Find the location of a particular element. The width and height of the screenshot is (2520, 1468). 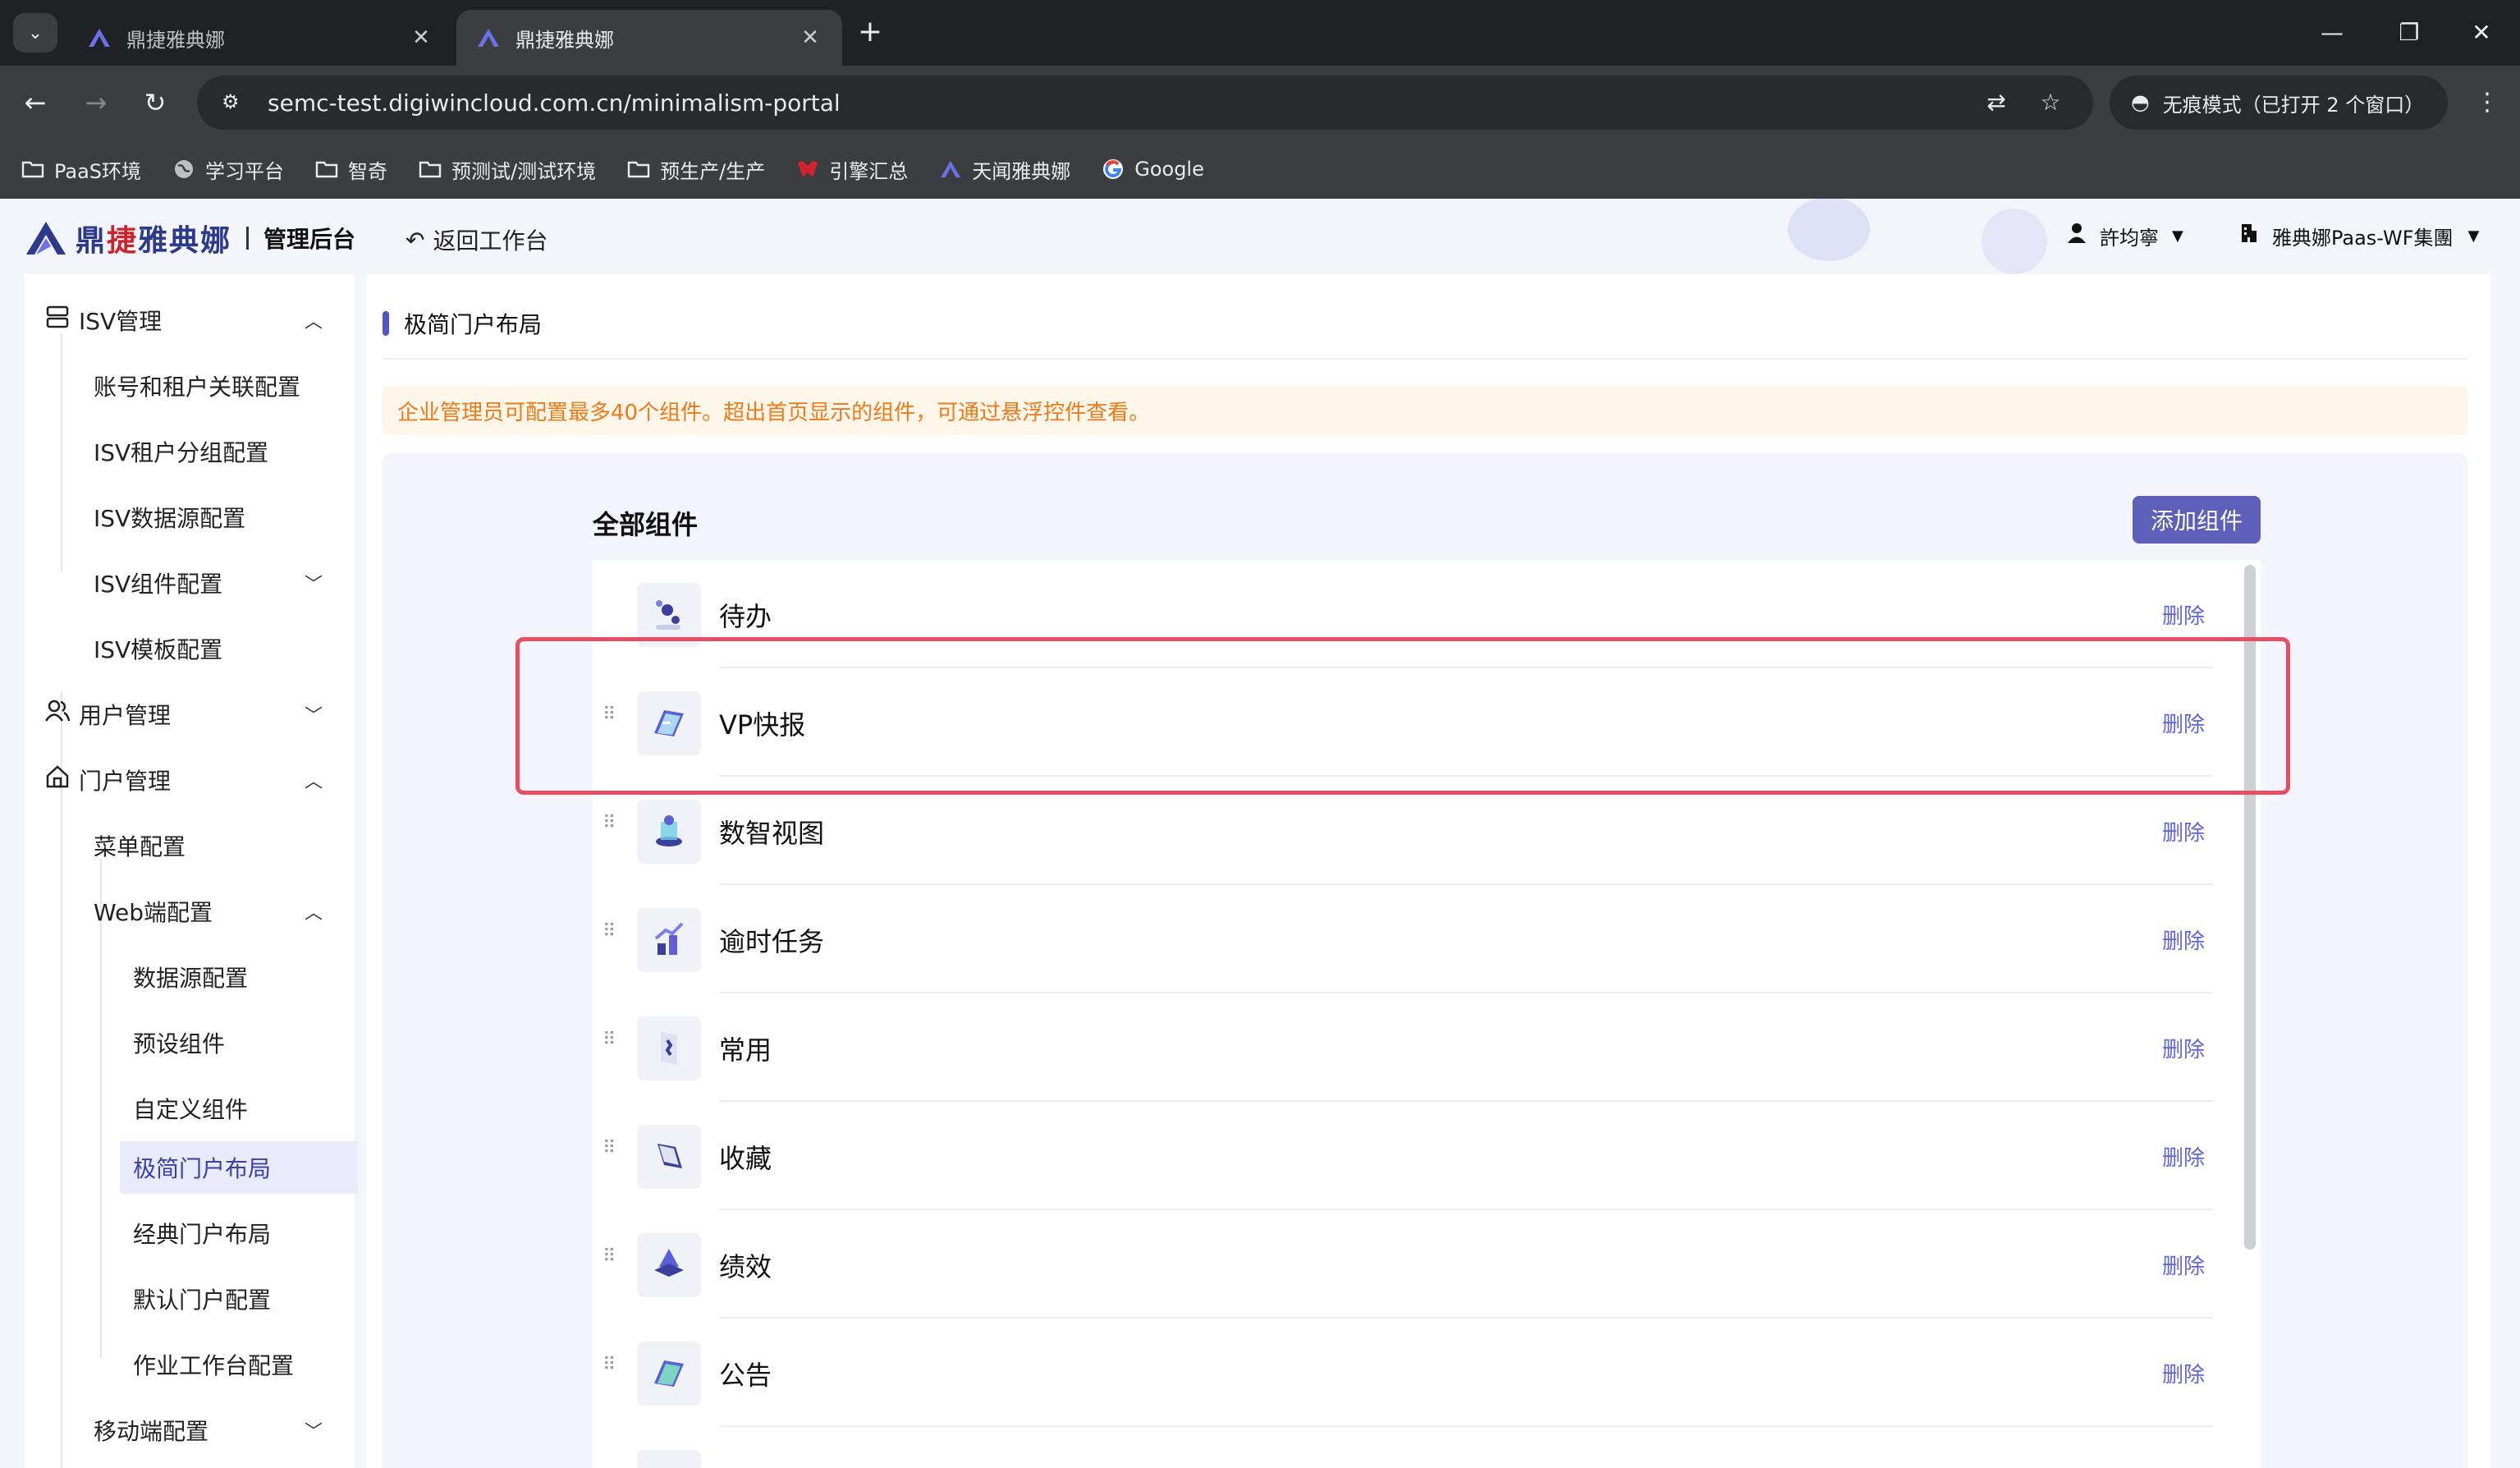

google-icon is located at coordinates (1113, 169).